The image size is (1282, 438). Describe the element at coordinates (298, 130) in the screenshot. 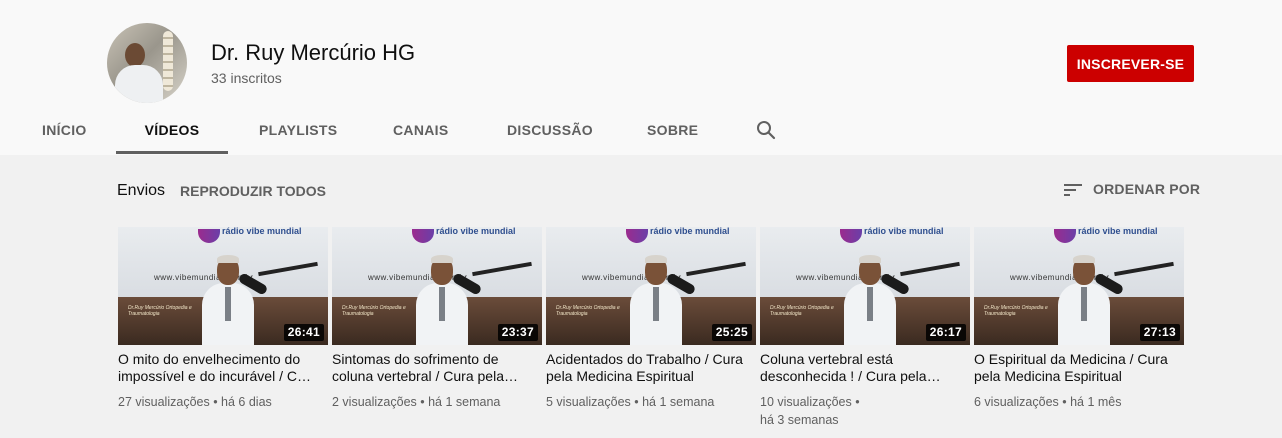

I see `tab-playlists: PLAYLISTS` at that location.